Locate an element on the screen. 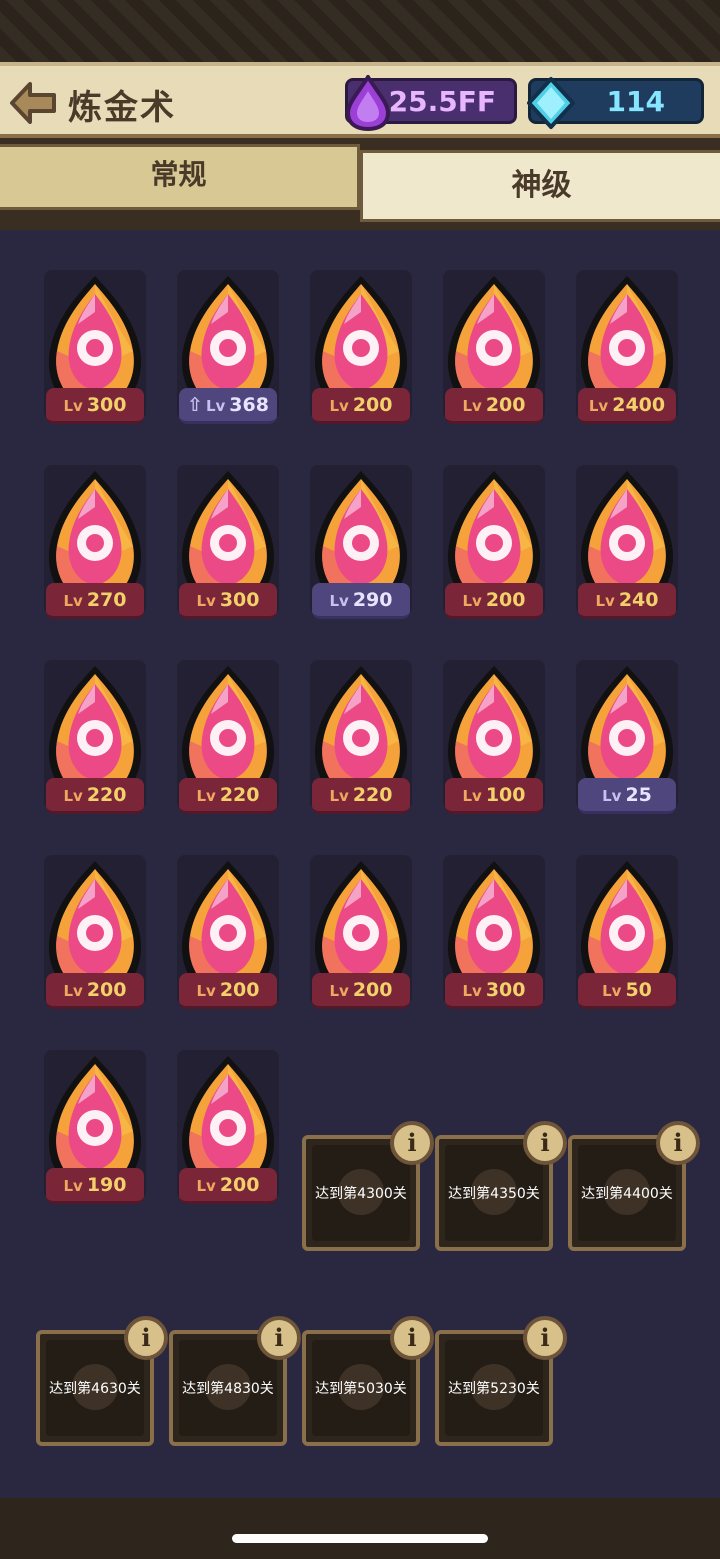 This screenshot has height=1559, width=720. level-badge: Lv 50 is located at coordinates (627, 991).